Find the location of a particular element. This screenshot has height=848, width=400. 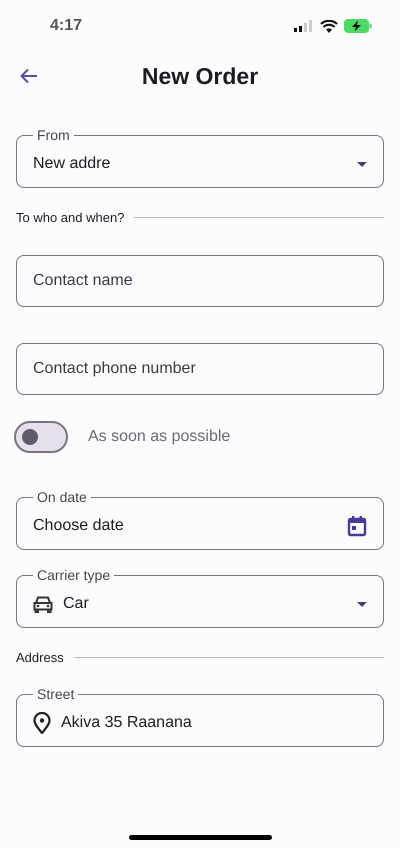

dropdown-field: From New addre is located at coordinates (200, 157).